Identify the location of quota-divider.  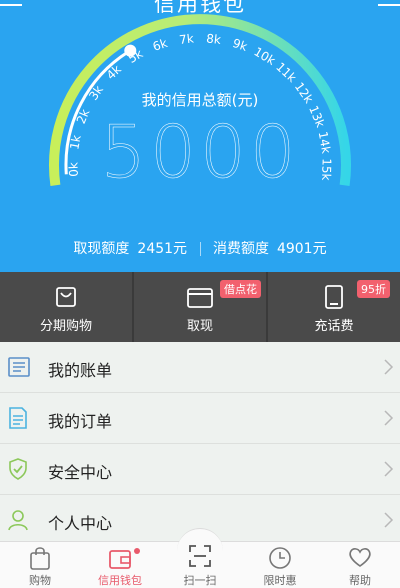
(200, 249).